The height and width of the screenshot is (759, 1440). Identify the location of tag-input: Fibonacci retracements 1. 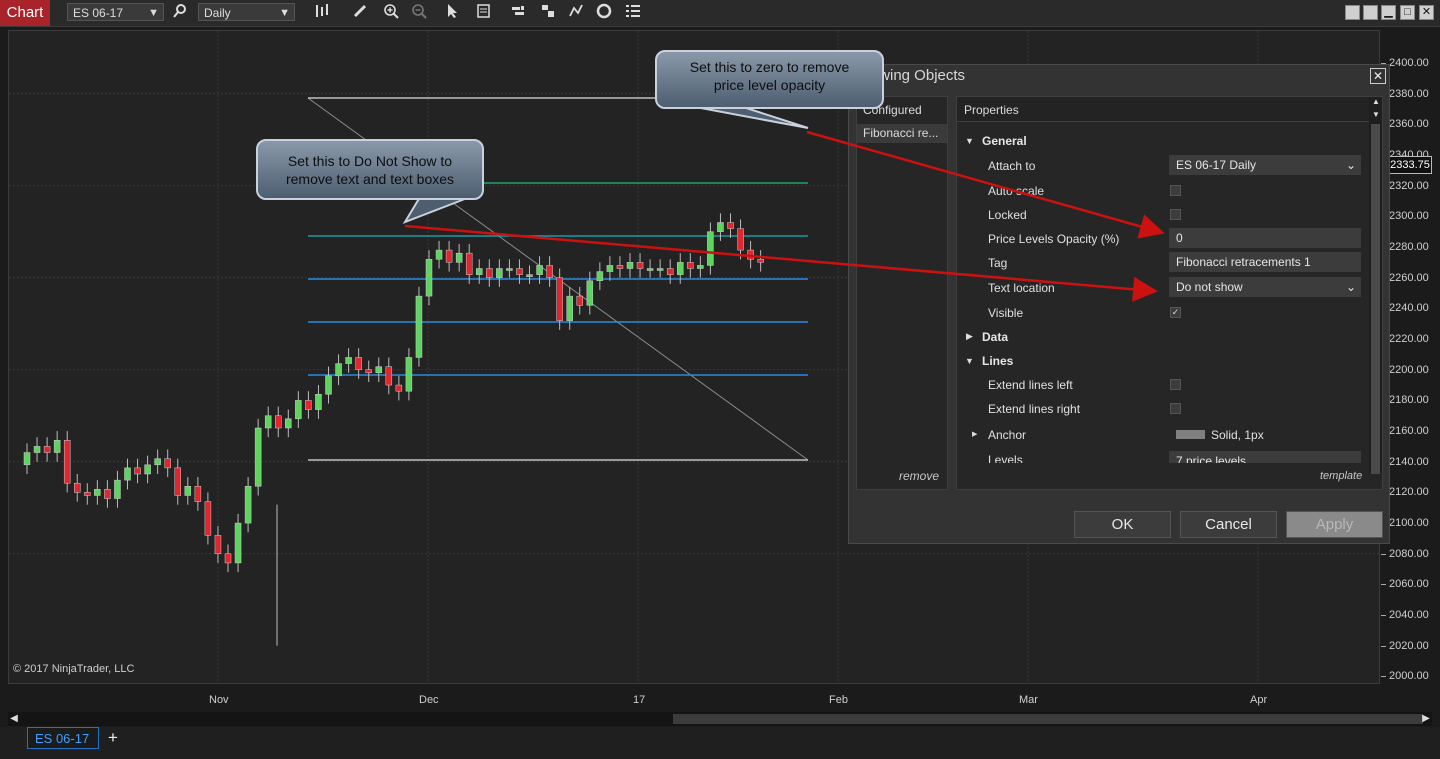
(1265, 262).